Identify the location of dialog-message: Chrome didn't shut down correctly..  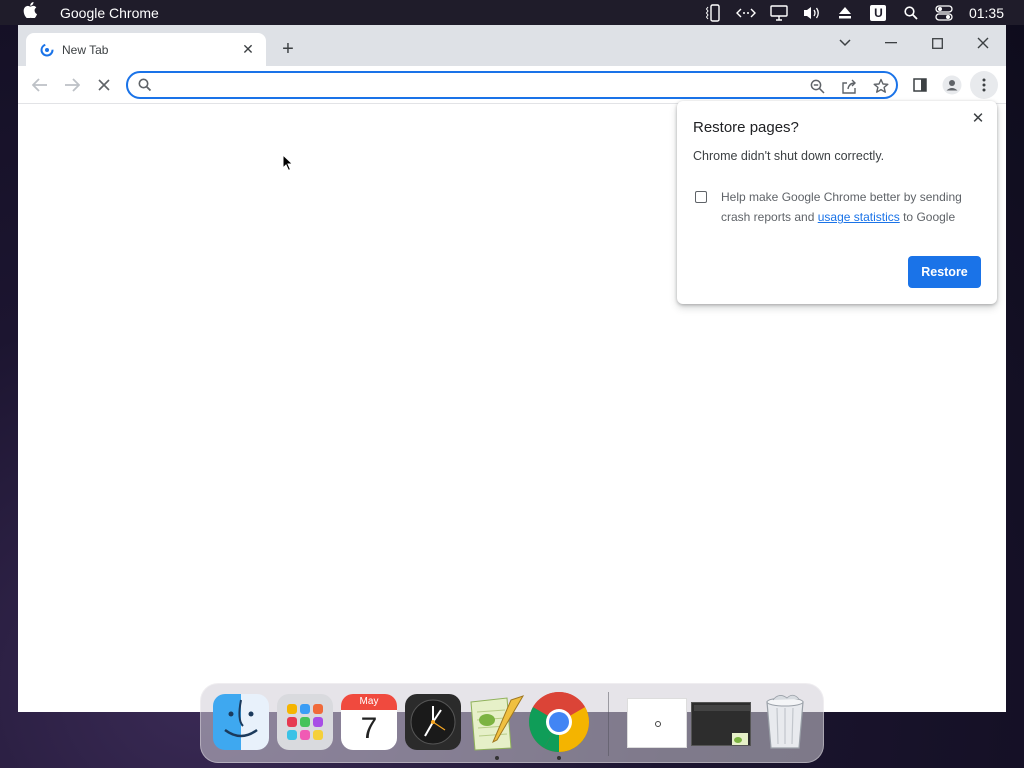
(789, 156).